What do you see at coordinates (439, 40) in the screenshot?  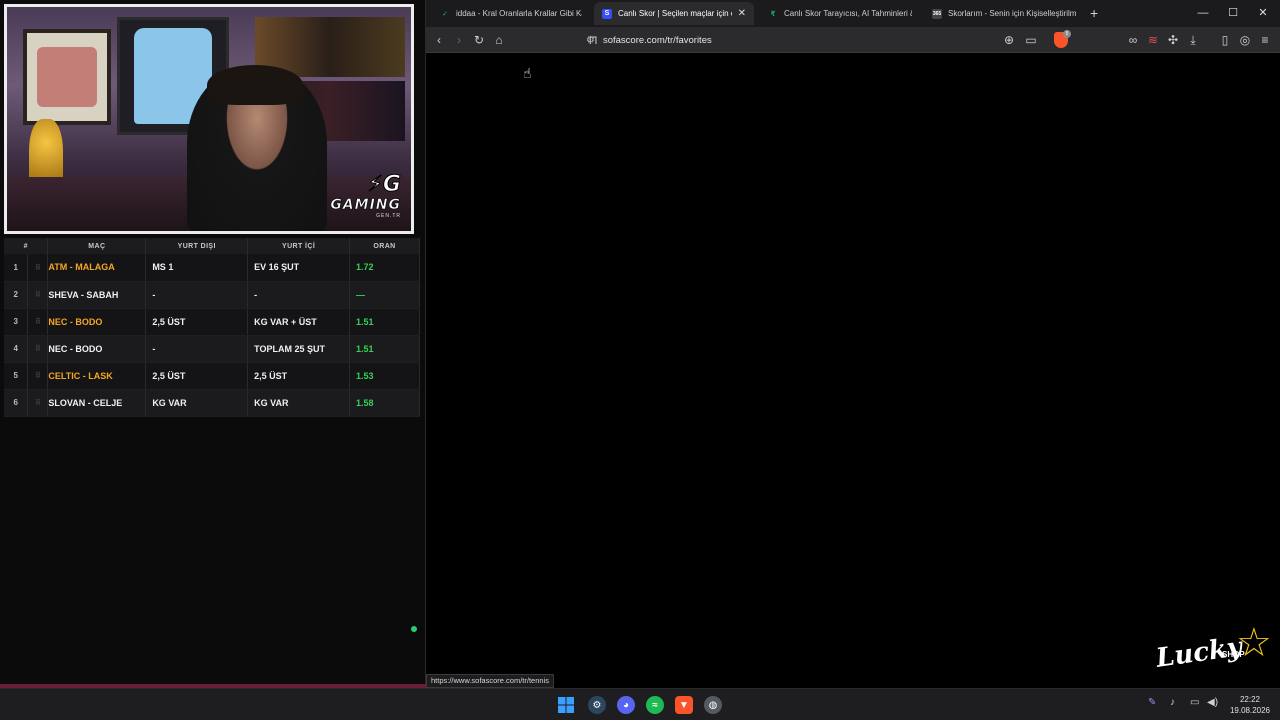 I see `back-icon: ‹` at bounding box center [439, 40].